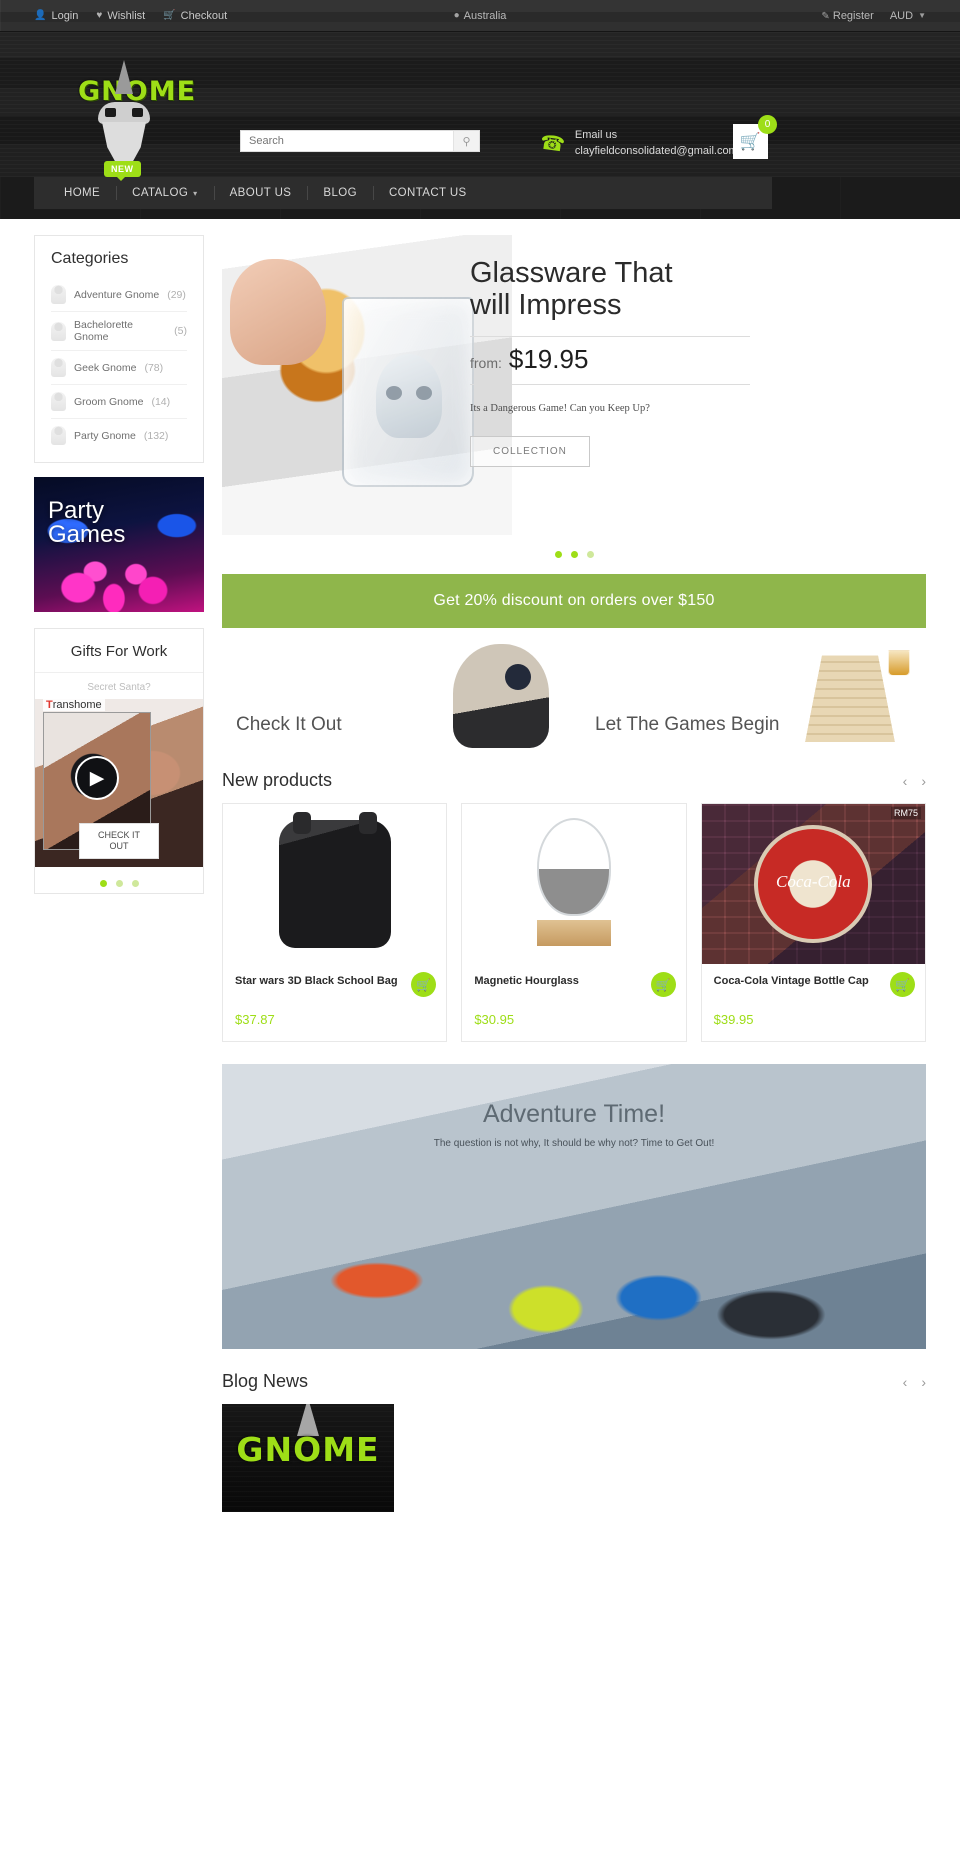 The image size is (960, 1875). Describe the element at coordinates (119, 687) in the screenshot. I see `gifts-for-work-subtitle: Secret Santa?` at that location.